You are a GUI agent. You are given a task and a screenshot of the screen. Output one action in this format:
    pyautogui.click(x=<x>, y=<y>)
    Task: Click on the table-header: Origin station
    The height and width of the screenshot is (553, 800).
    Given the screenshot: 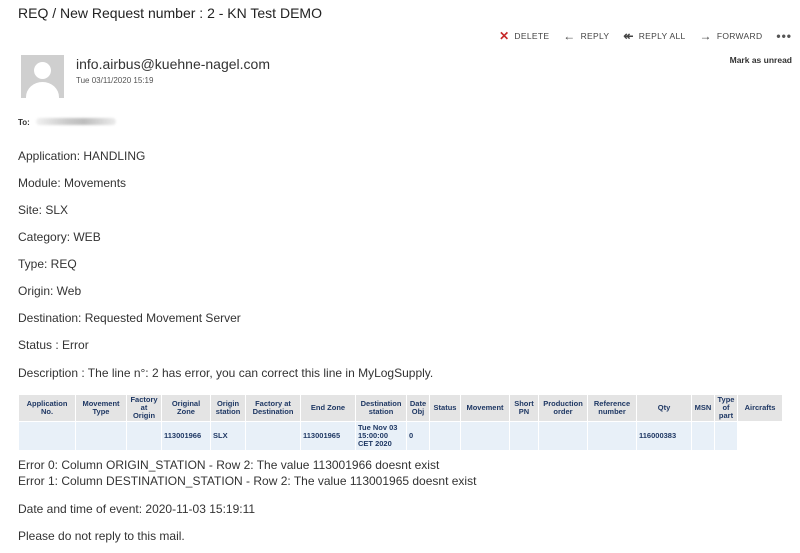 What is the action you would take?
    pyautogui.click(x=228, y=408)
    